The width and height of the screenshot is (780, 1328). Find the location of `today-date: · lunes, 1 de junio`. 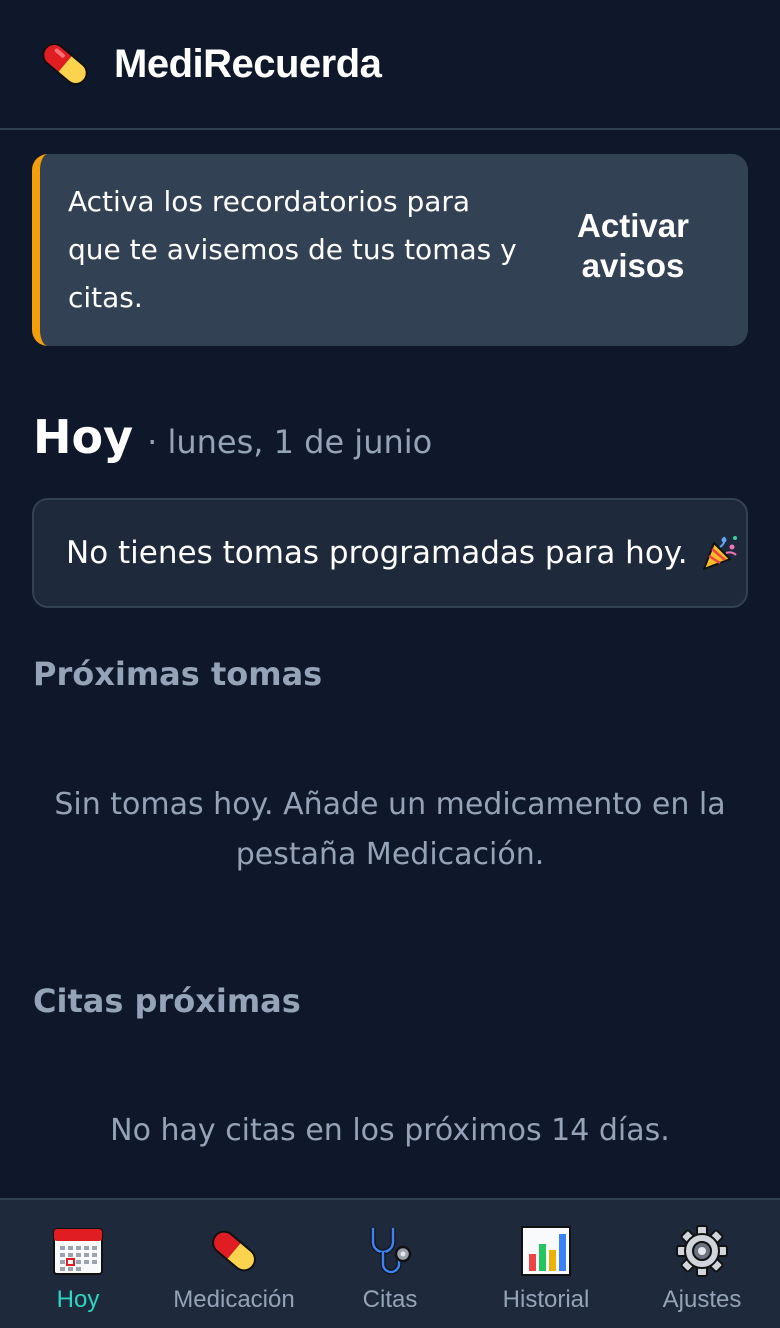

today-date: · lunes, 1 de junio is located at coordinates (290, 442).